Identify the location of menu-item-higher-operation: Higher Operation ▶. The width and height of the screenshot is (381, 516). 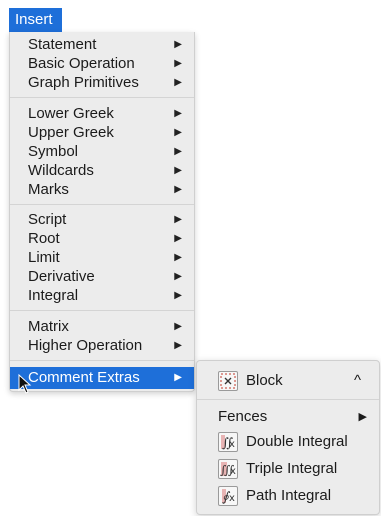
(102, 345).